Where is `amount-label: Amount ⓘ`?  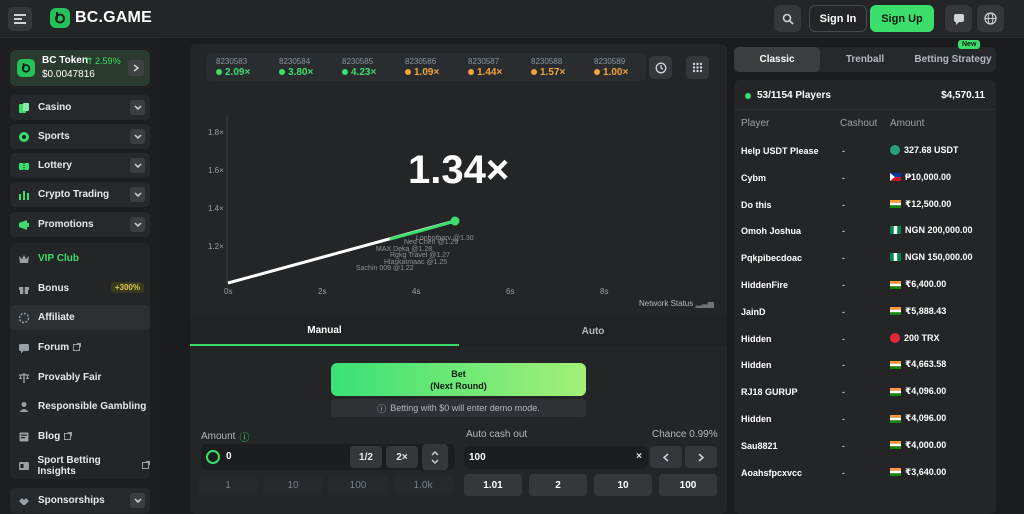 amount-label: Amount ⓘ is located at coordinates (225, 436).